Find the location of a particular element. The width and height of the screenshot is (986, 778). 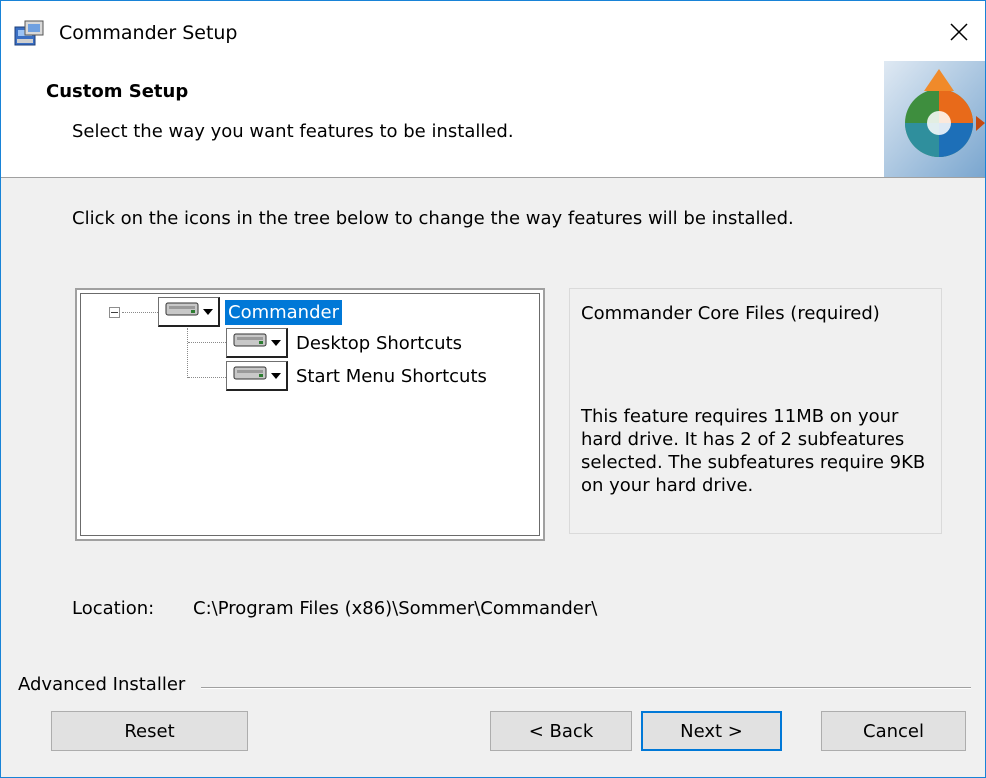

tree-node-label: Desktop Shortcuts is located at coordinates (379, 343).